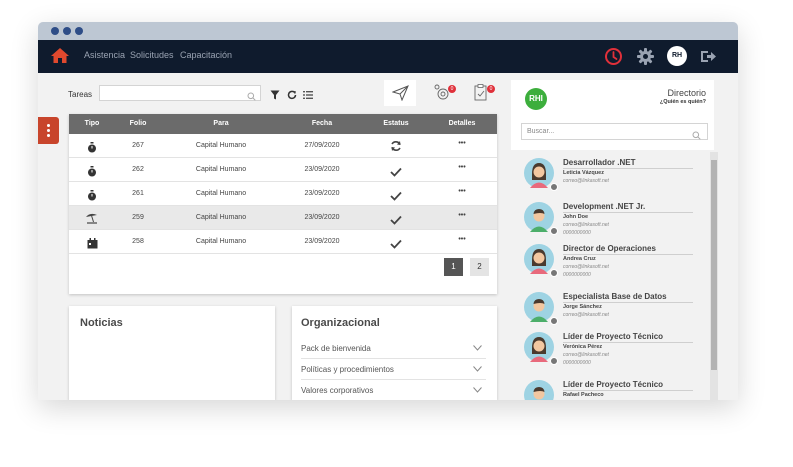 The width and height of the screenshot is (793, 467). Describe the element at coordinates (138, 169) in the screenshot. I see `cell-folio: 262` at that location.